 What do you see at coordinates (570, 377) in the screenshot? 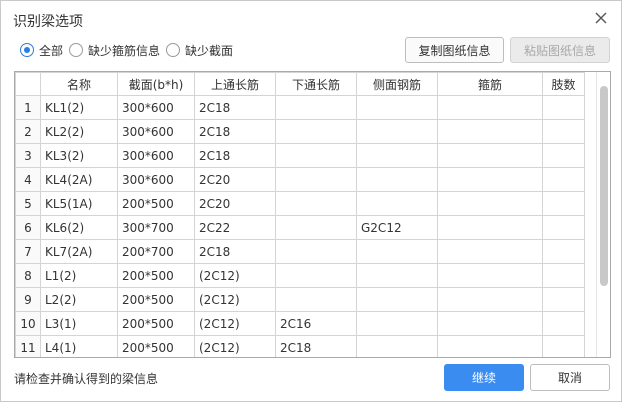
I see `cancel-button: 取消` at bounding box center [570, 377].